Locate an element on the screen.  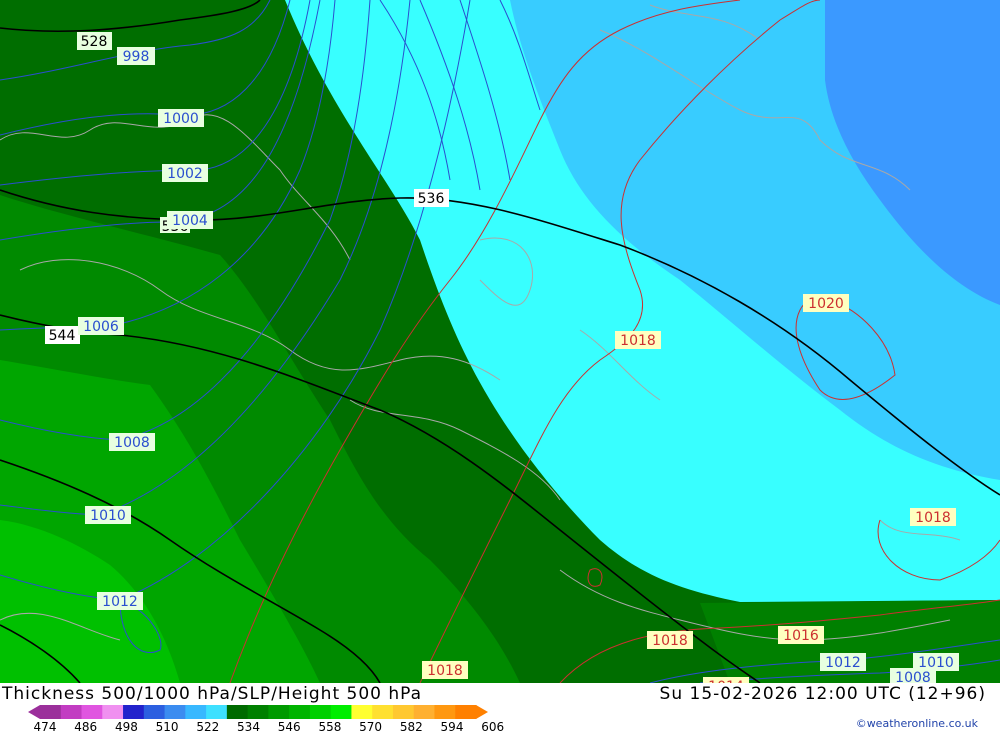
legend-arrow-right is located at coordinates (482, 712).